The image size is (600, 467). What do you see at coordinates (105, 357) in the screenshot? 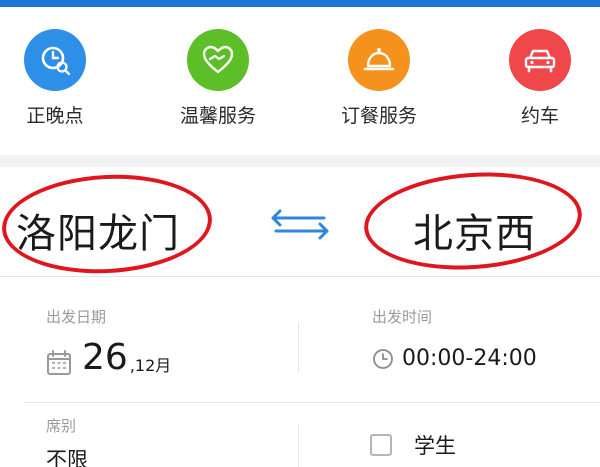
I see `departure-day: 26` at bounding box center [105, 357].